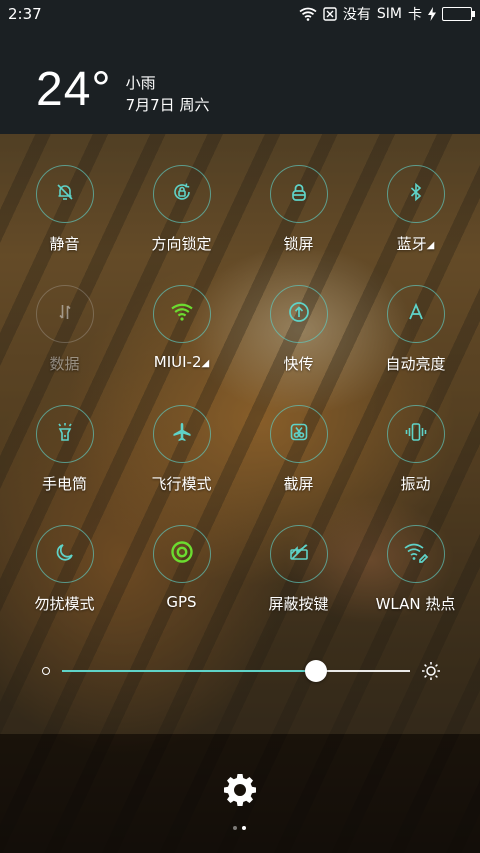  Describe the element at coordinates (64, 364) in the screenshot. I see `toggle-label: 数据` at that location.